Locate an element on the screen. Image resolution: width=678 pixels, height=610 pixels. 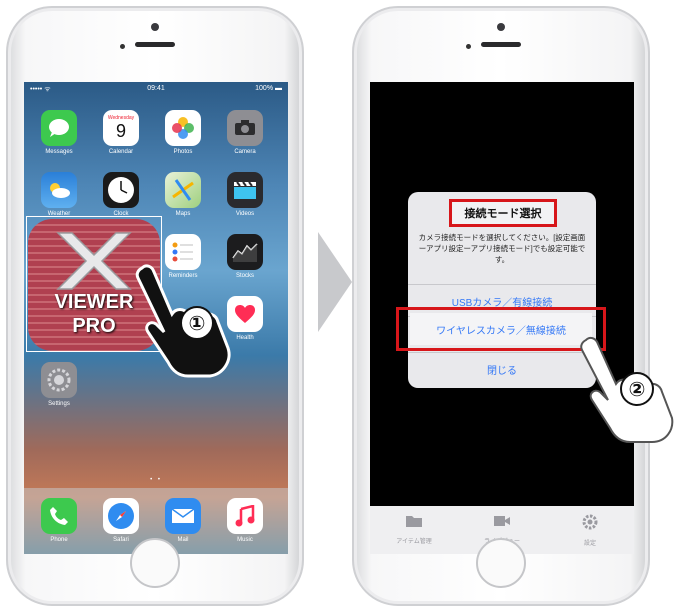
app-camera: Camera is located at coordinates (245, 132).